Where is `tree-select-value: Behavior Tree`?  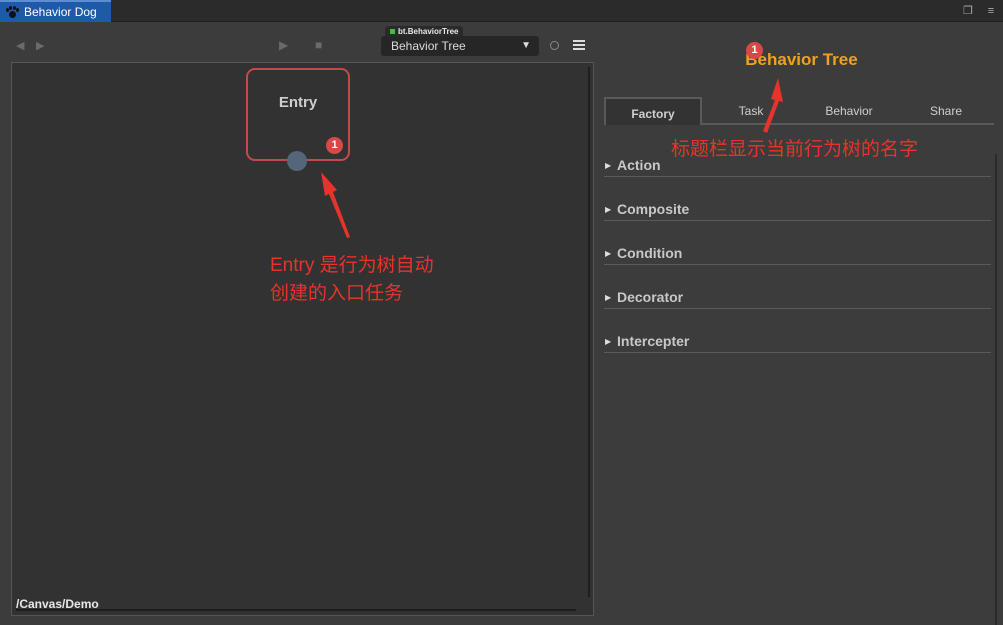
tree-select-value: Behavior Tree is located at coordinates (428, 46).